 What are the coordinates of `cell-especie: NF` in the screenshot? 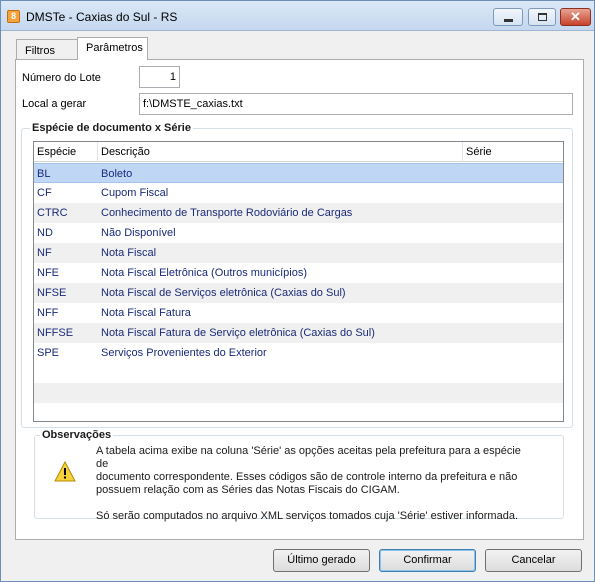 It's located at (44, 253).